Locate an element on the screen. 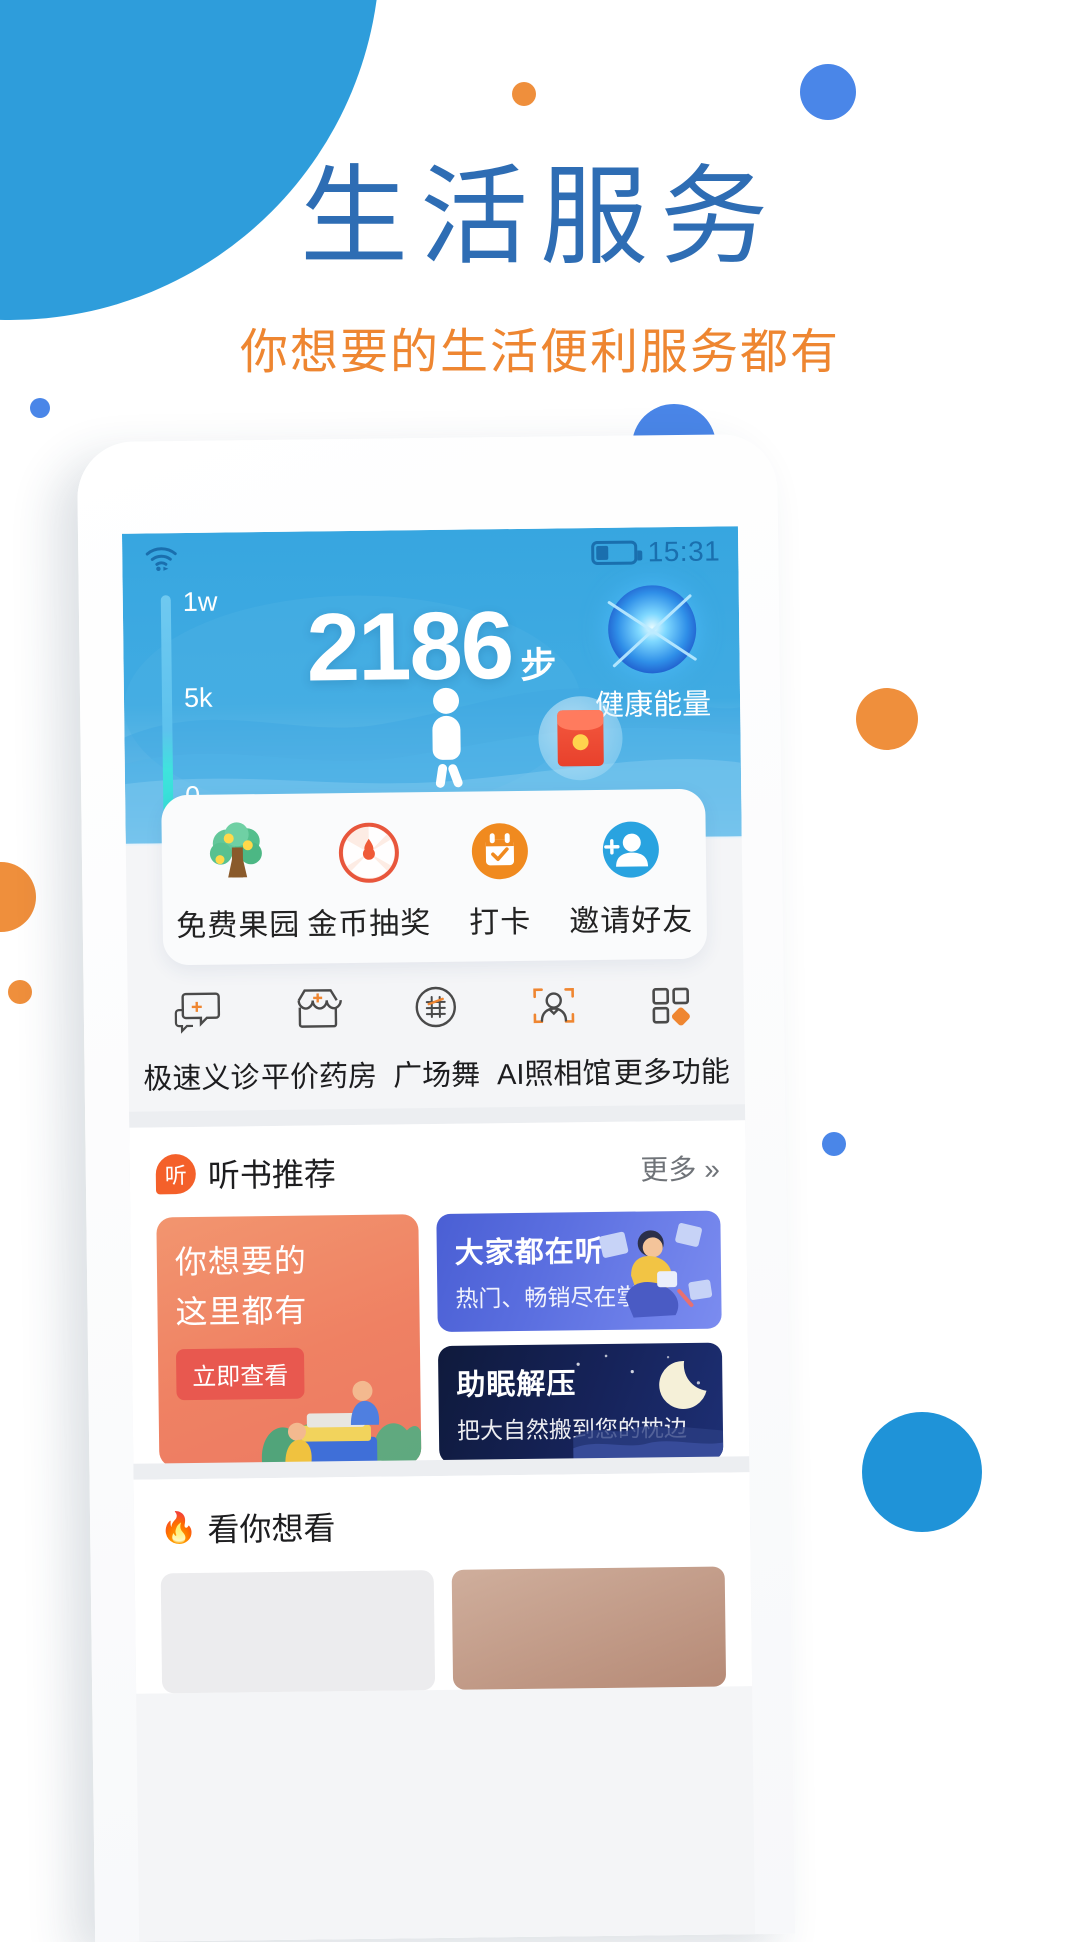  listen-card-featured: 你想要的 这里都有 立即查看 is located at coordinates (289, 1341).